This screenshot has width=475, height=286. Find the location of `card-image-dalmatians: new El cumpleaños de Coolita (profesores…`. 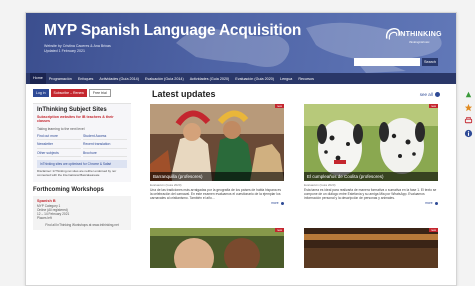

card-image-dalmatians: new El cumpleaños de Coolita (profesores… is located at coordinates (371, 142).